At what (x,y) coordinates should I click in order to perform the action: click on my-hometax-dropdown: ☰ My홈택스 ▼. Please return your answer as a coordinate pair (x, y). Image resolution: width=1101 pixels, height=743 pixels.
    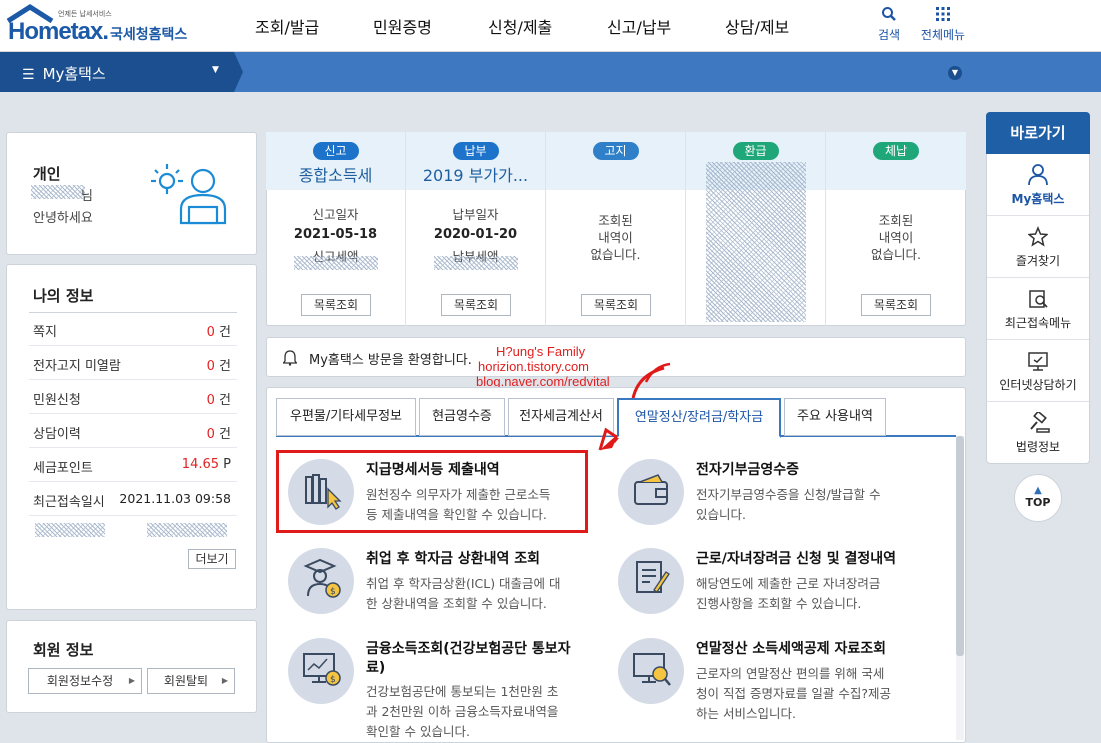
    Looking at the image, I should click on (117, 72).